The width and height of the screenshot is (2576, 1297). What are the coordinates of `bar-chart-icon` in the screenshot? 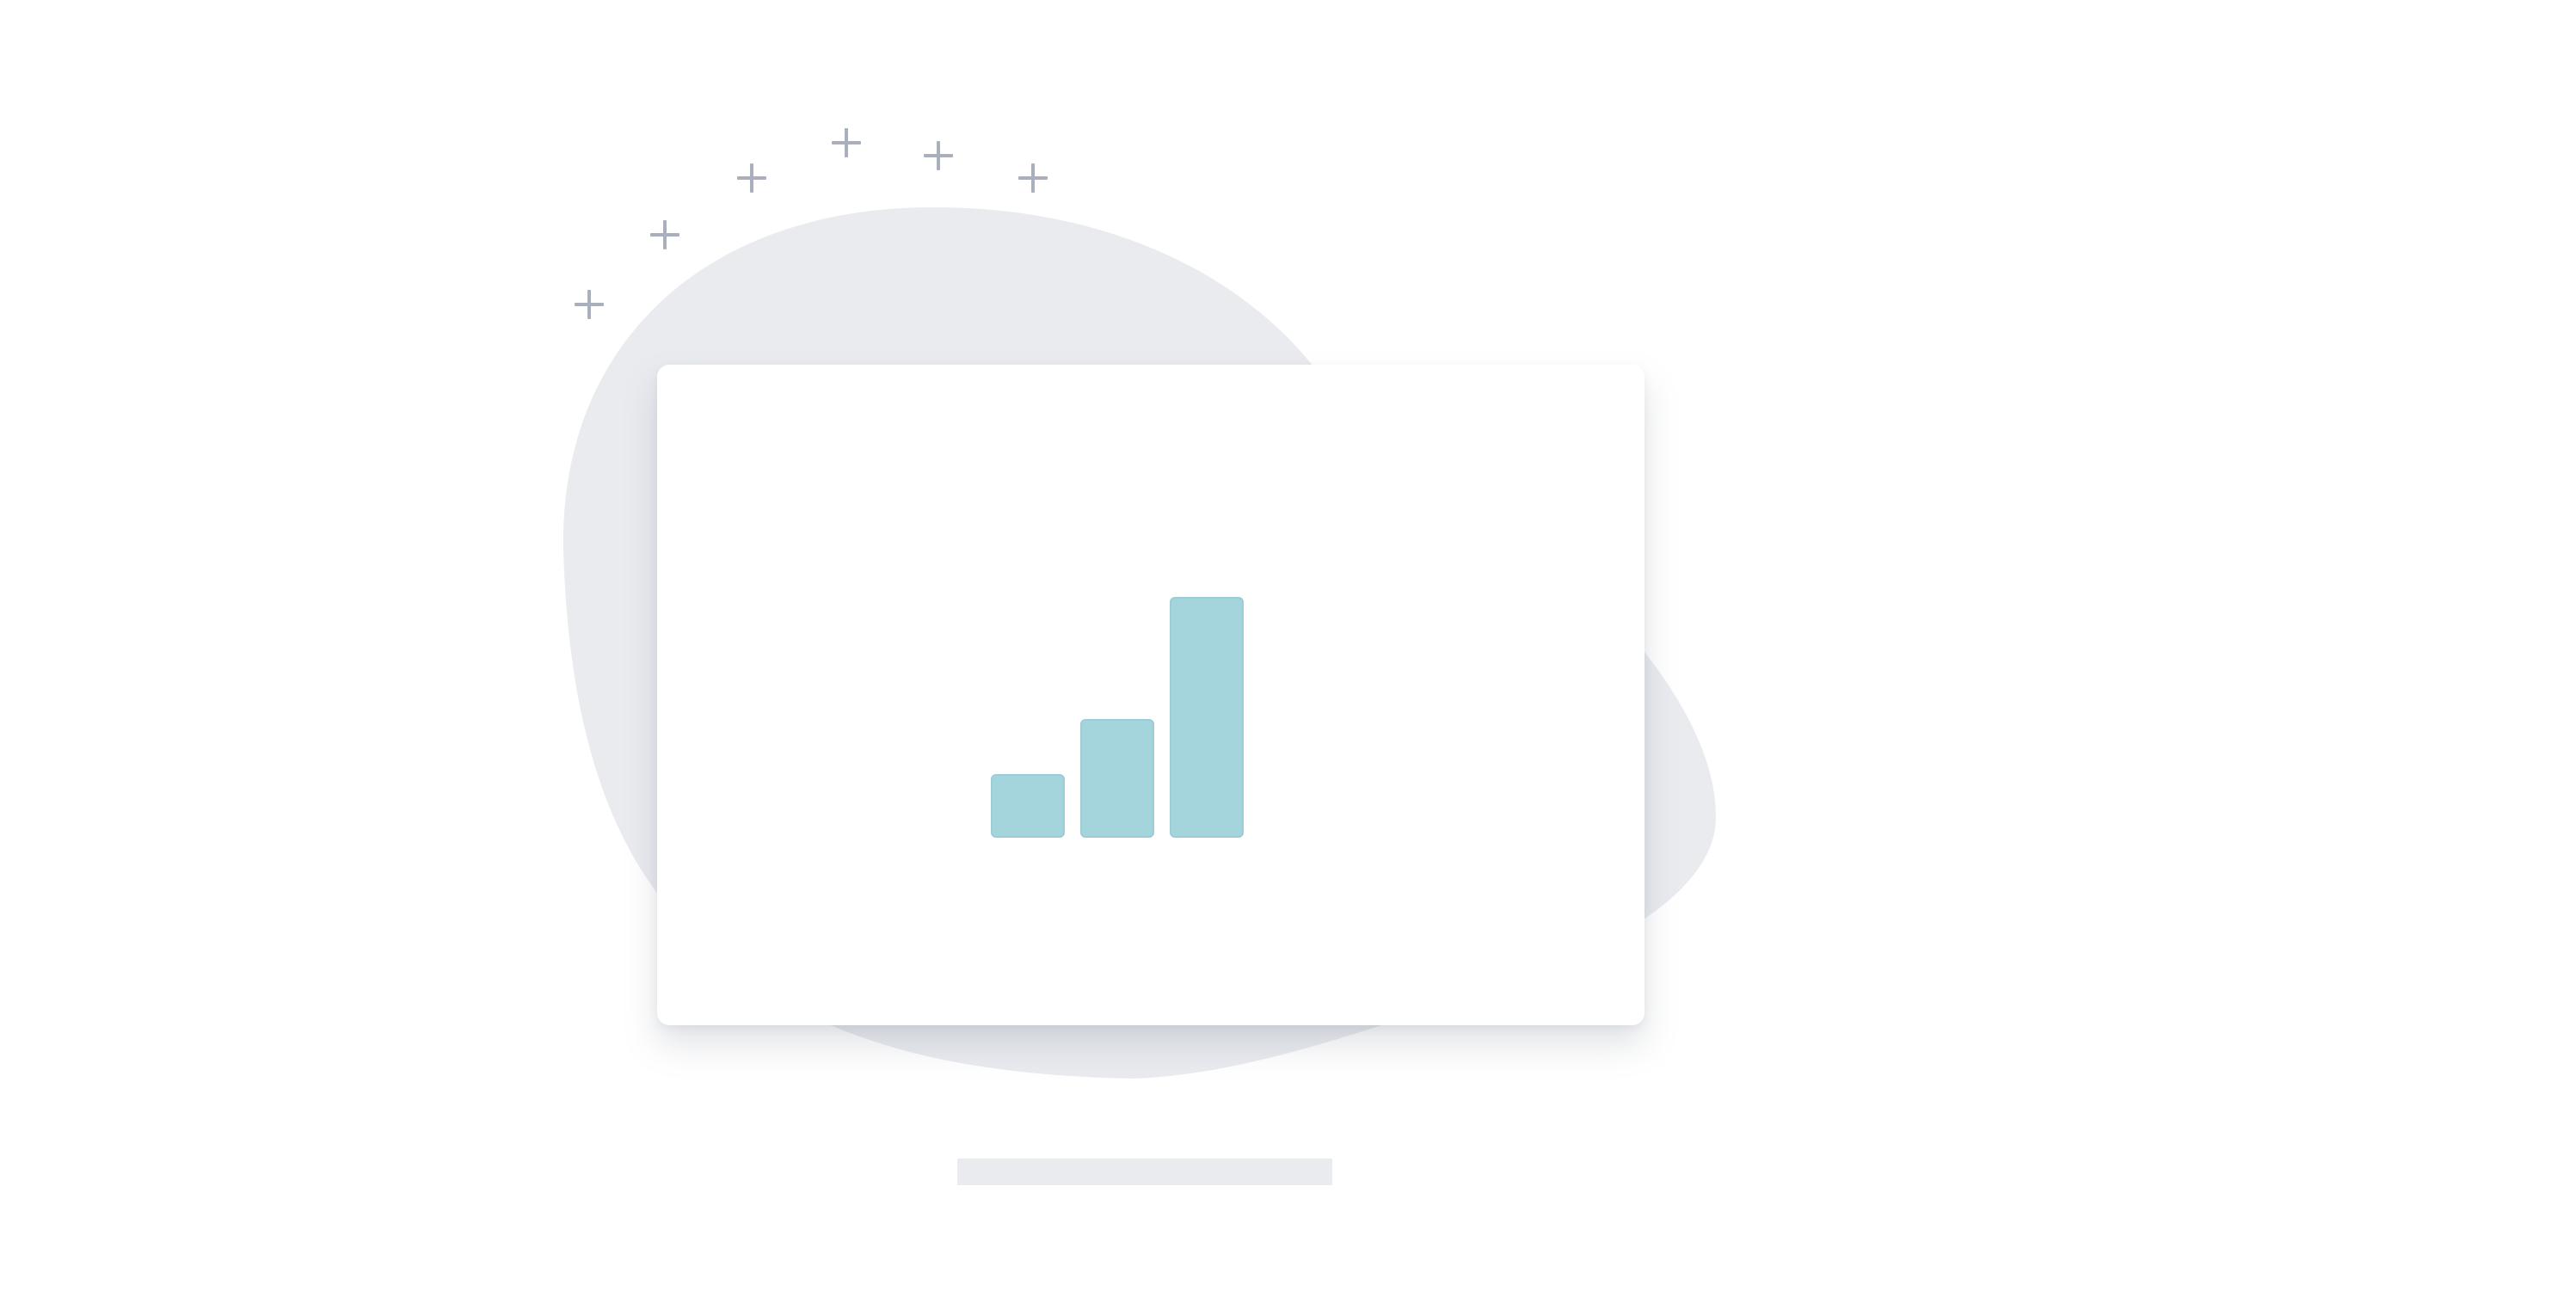 It's located at (1120, 726).